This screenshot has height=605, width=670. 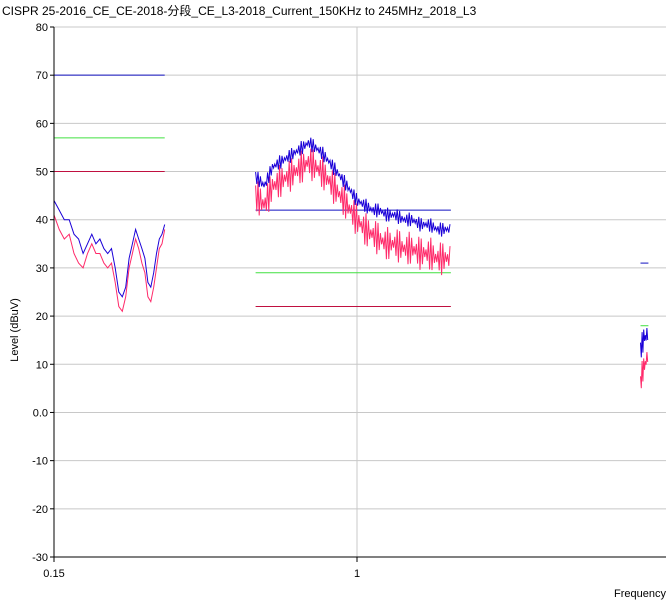 I want to click on y-tick-label: 50, so click(x=42, y=173).